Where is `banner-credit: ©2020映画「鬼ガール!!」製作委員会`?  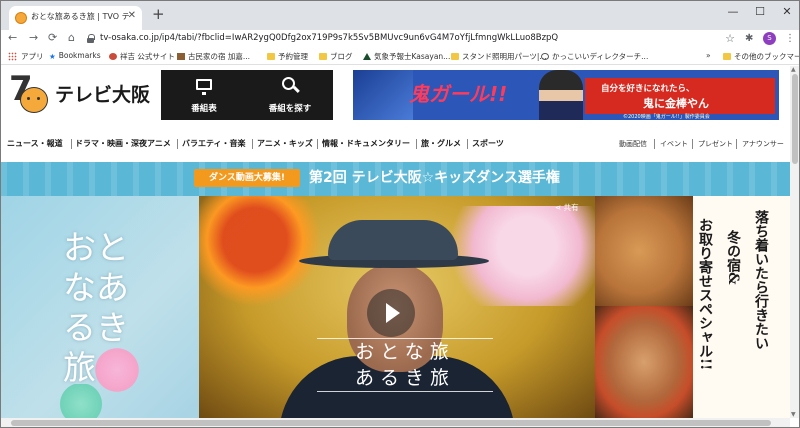 banner-credit: ©2020映画「鬼ガール!!」製作委員会 is located at coordinates (666, 117).